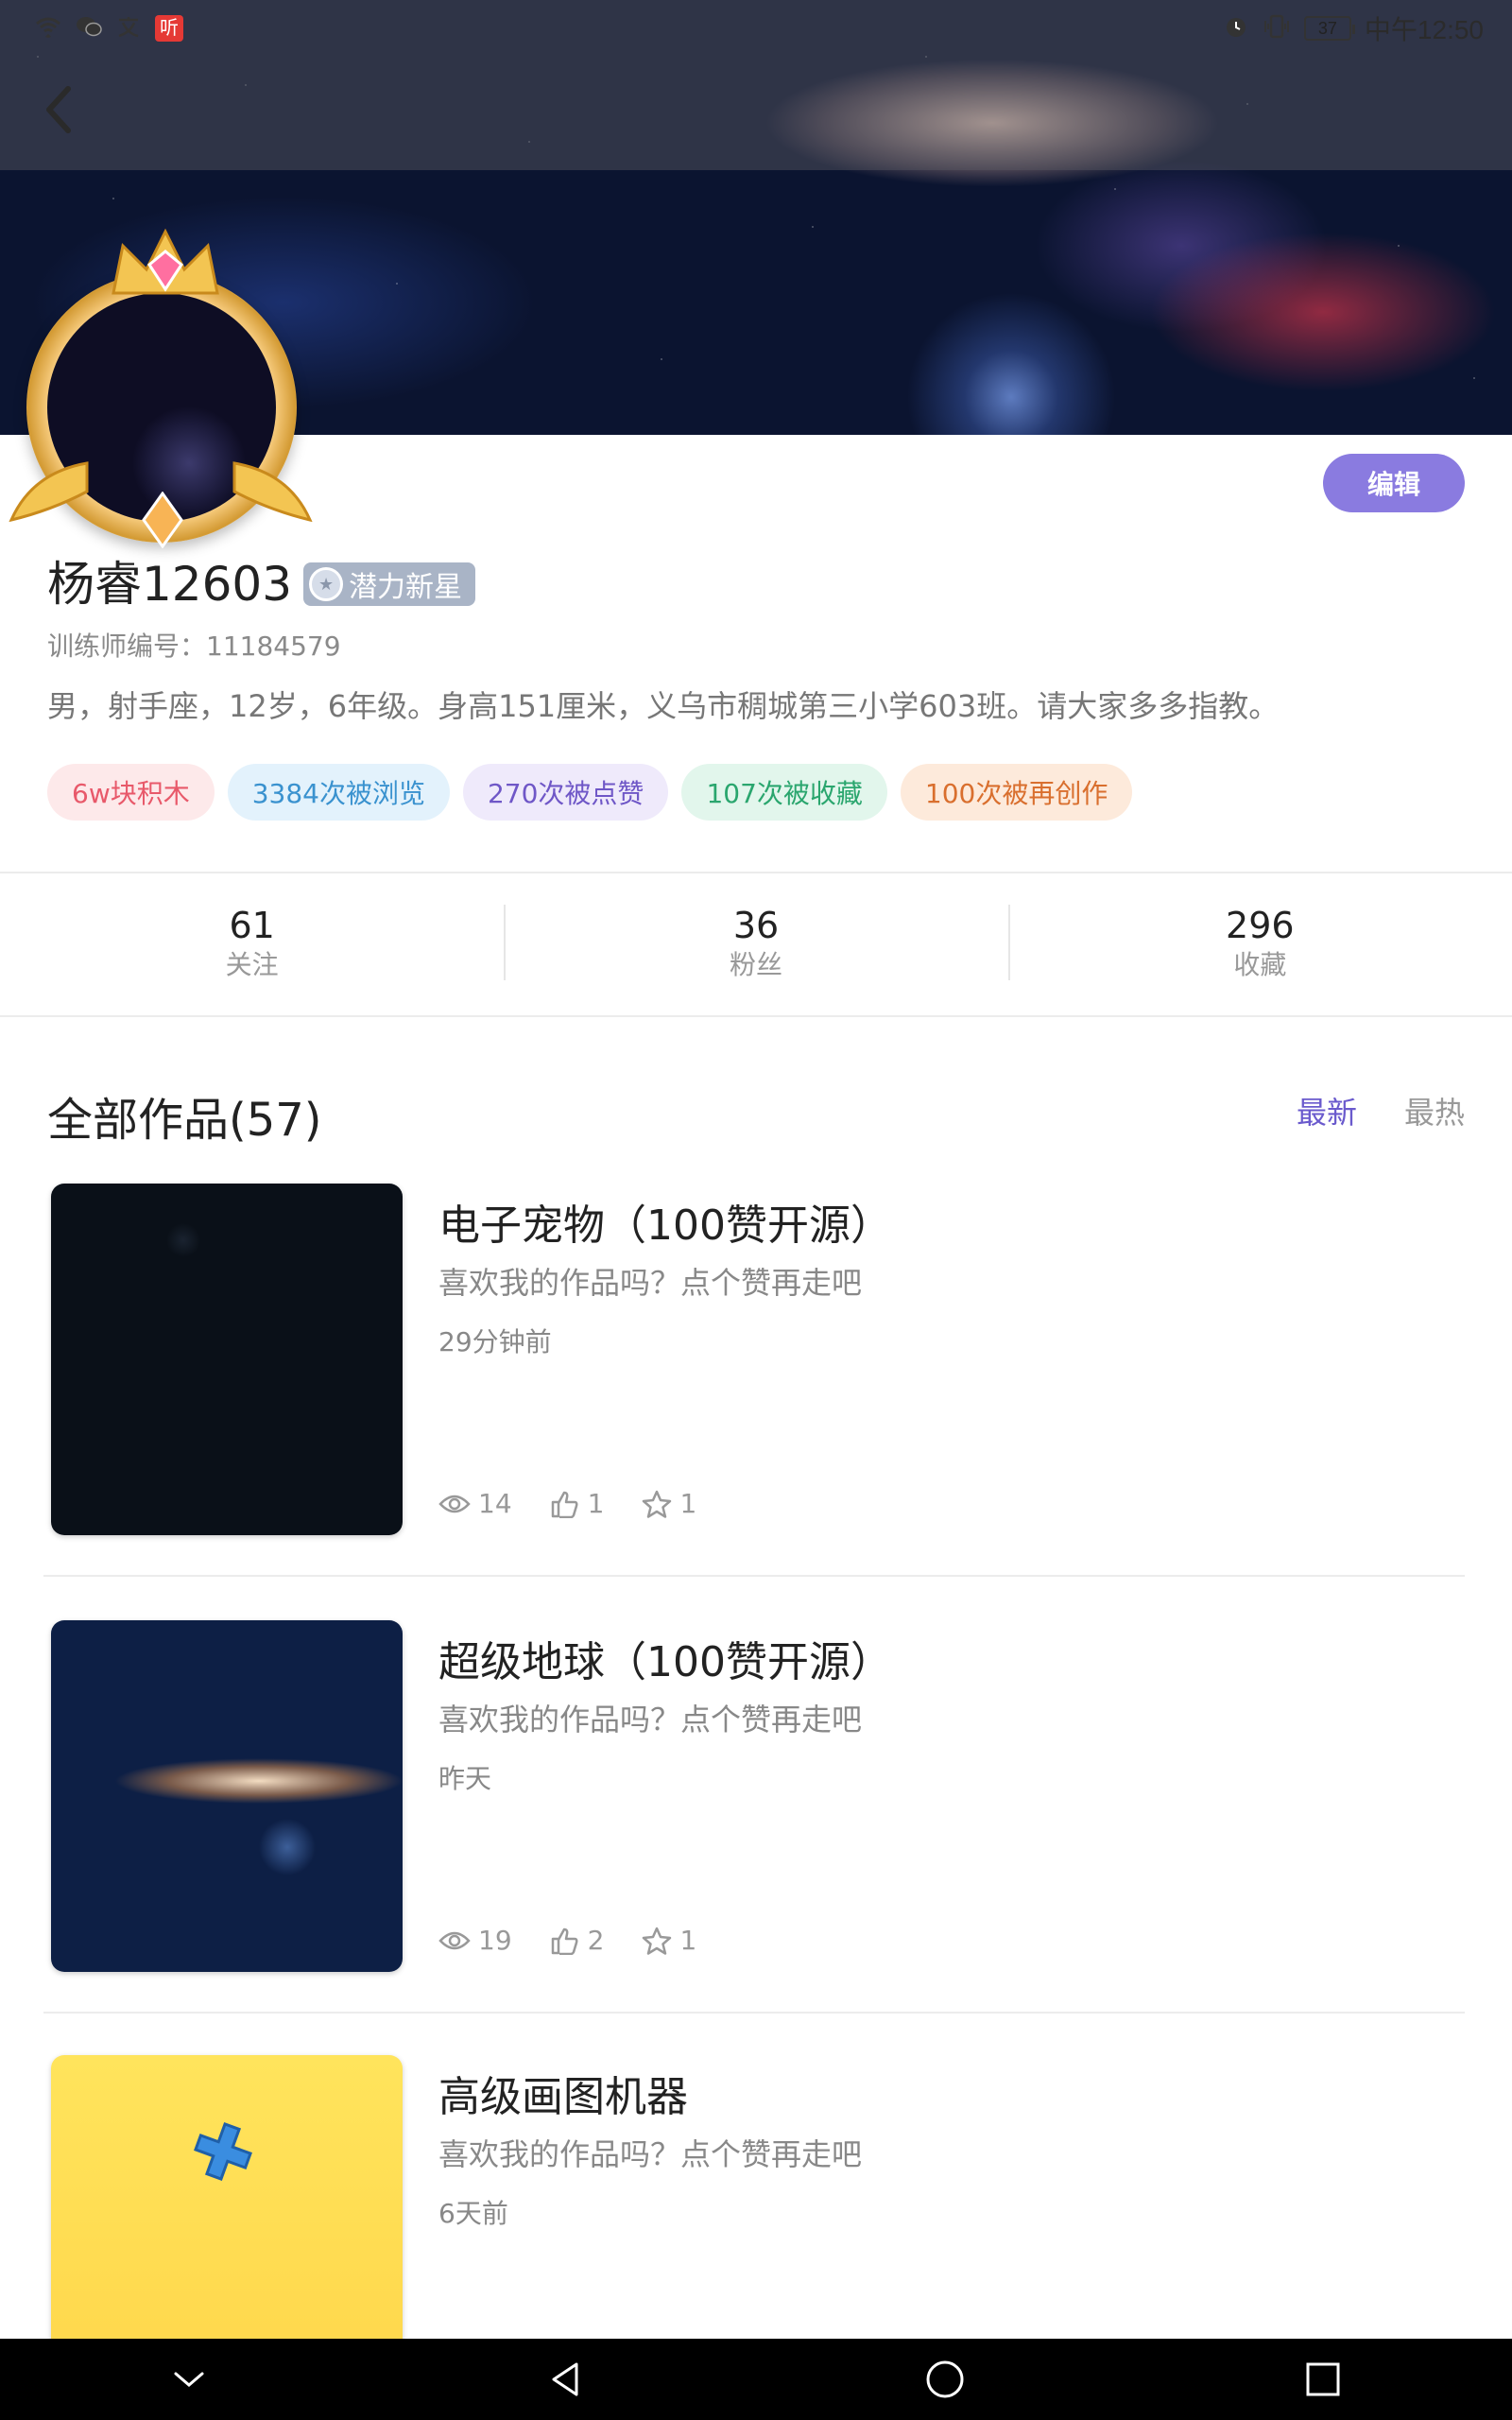 Image resolution: width=1512 pixels, height=2420 pixels. I want to click on rank-badge: ★ 潜力新星, so click(389, 584).